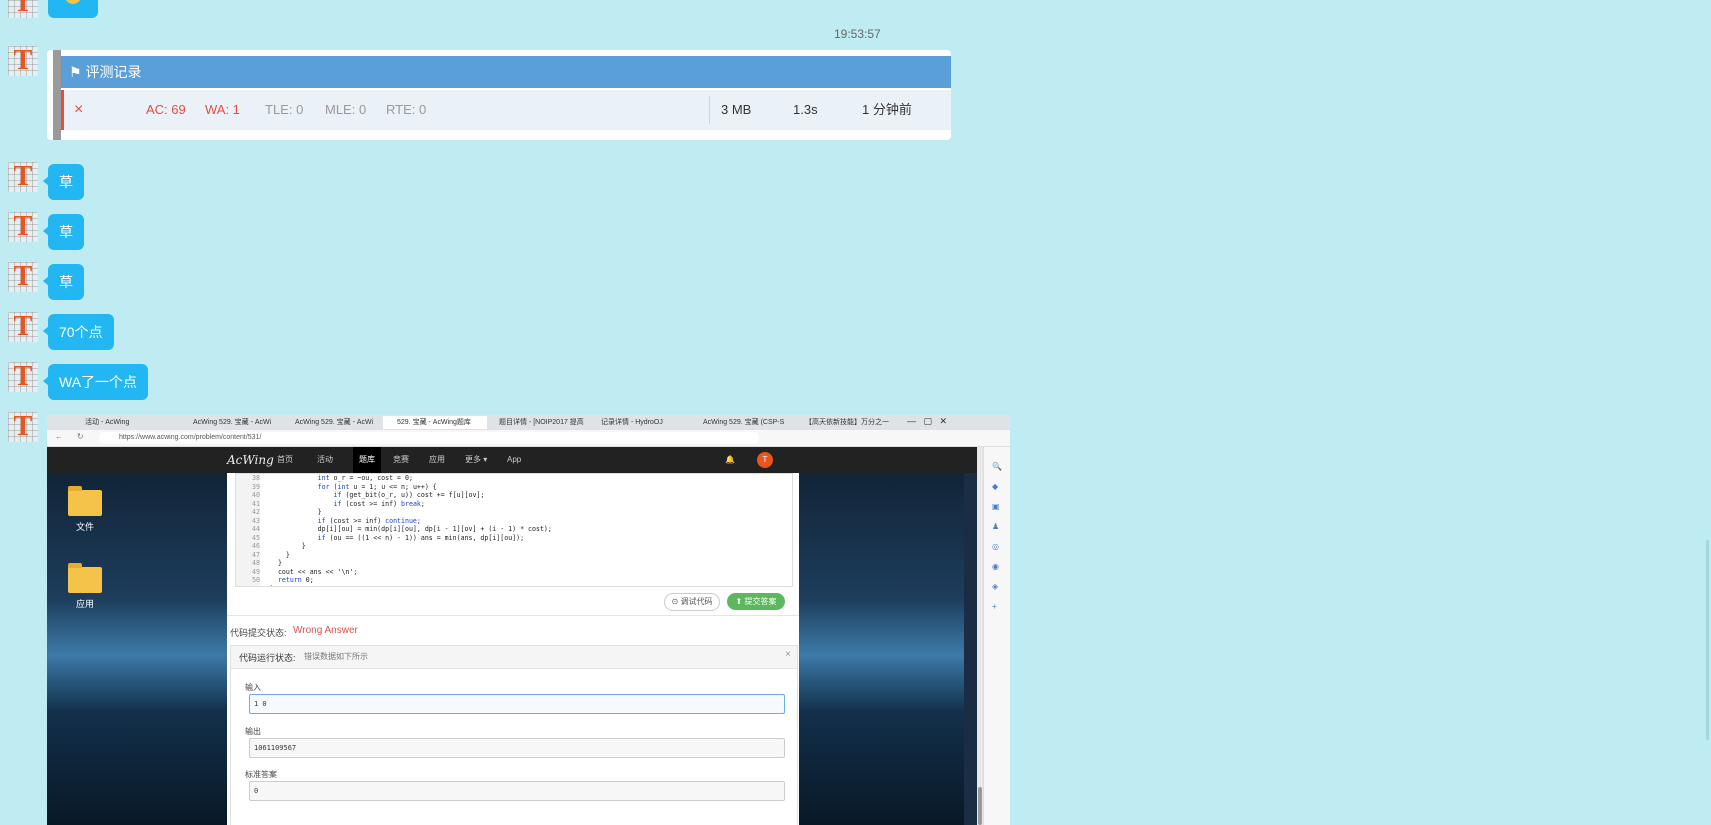 The height and width of the screenshot is (825, 1711). Describe the element at coordinates (78, 332) in the screenshot. I see `message-bubble: 70个点` at that location.